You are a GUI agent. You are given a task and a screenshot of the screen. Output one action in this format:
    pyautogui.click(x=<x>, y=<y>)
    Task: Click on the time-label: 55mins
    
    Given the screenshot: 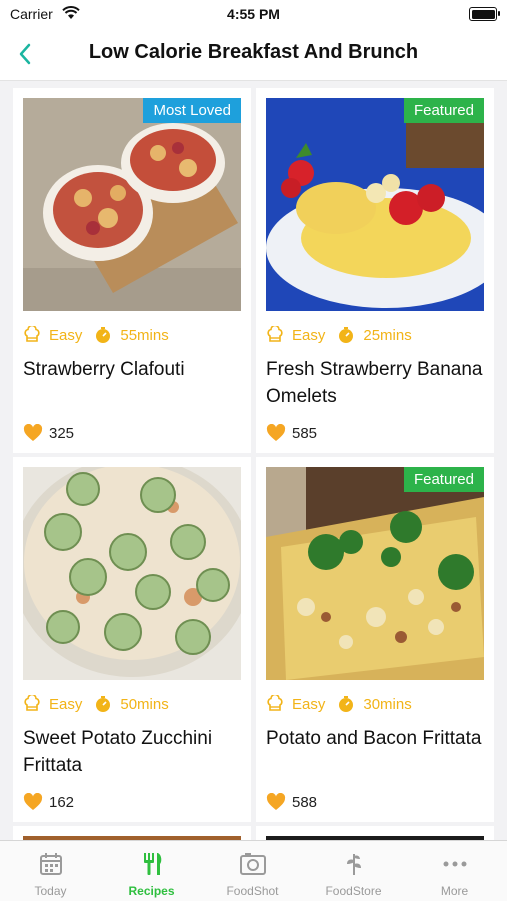 What is the action you would take?
    pyautogui.click(x=144, y=335)
    